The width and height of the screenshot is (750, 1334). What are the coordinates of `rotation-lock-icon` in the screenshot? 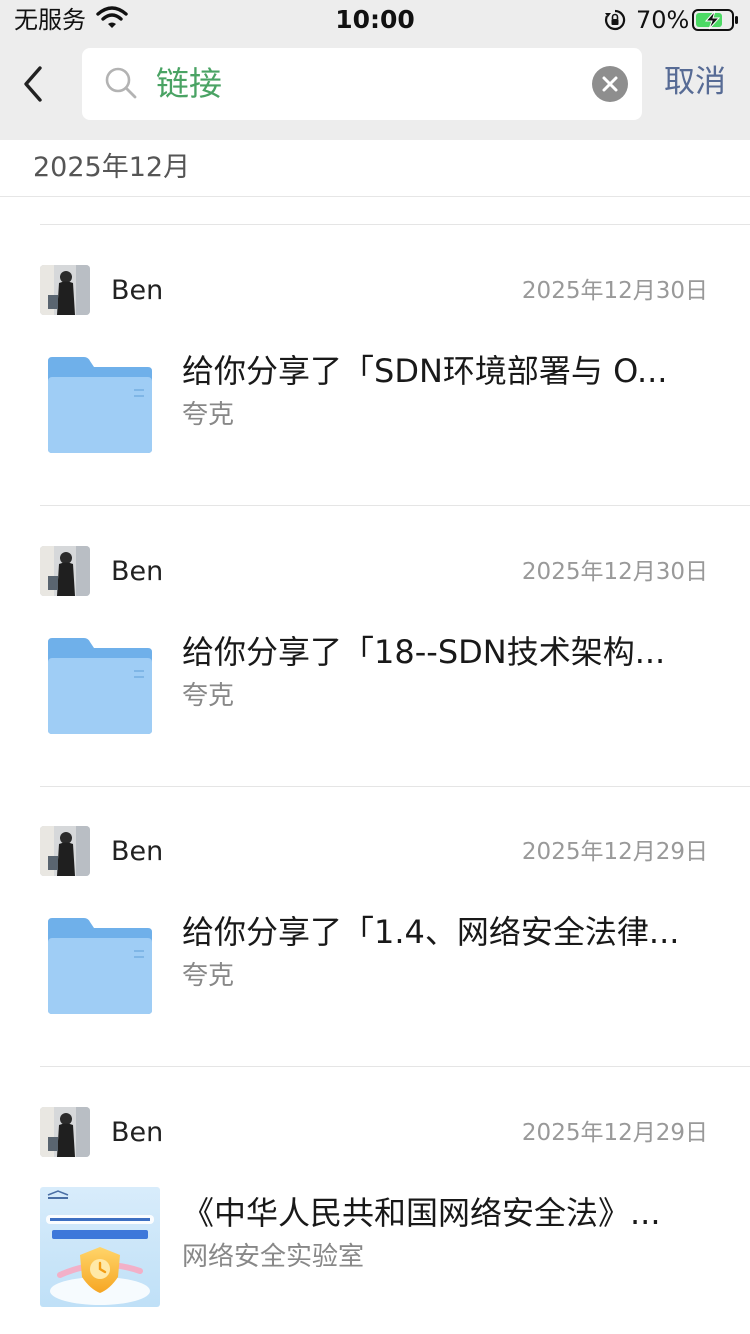 It's located at (615, 20).